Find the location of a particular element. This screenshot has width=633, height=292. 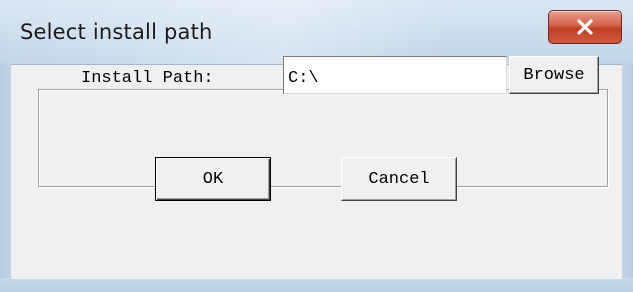

window-frame-right is located at coordinates (627, 178).